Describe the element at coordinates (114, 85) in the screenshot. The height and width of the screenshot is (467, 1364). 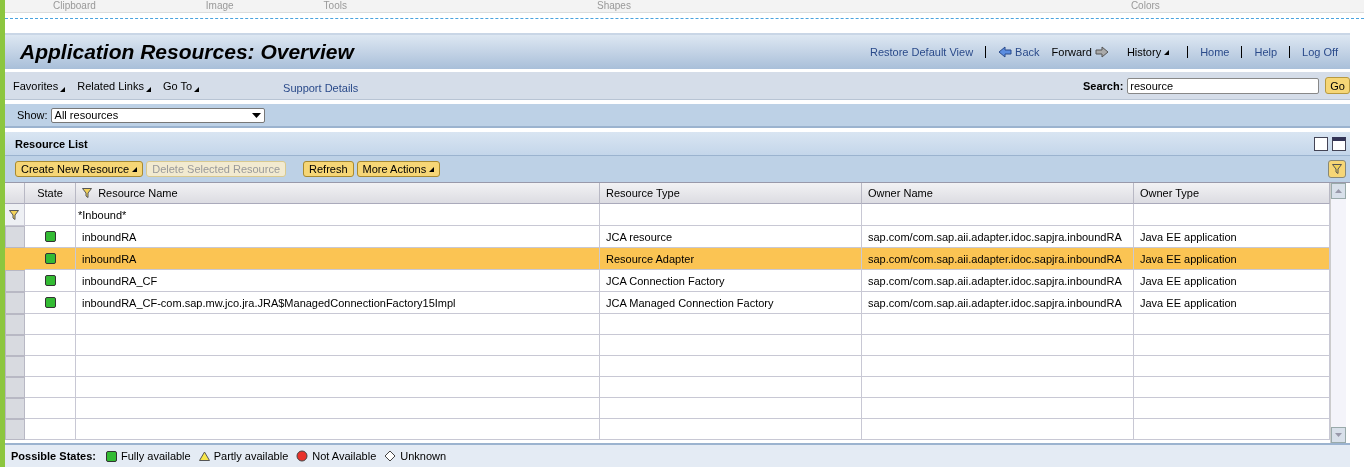
I see `nav-menu: Related Links` at that location.